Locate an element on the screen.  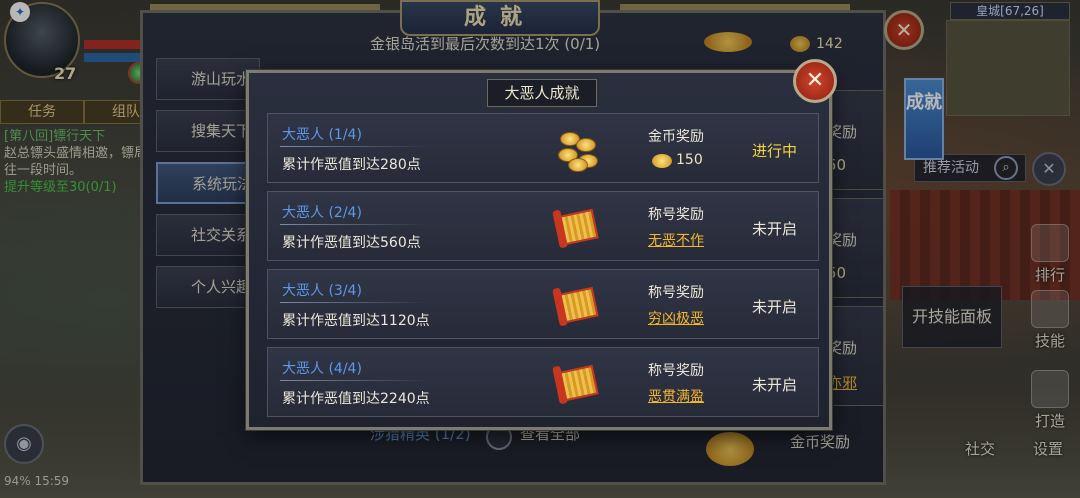
title-reward-name: 恶贯满盈 is located at coordinates (676, 396).